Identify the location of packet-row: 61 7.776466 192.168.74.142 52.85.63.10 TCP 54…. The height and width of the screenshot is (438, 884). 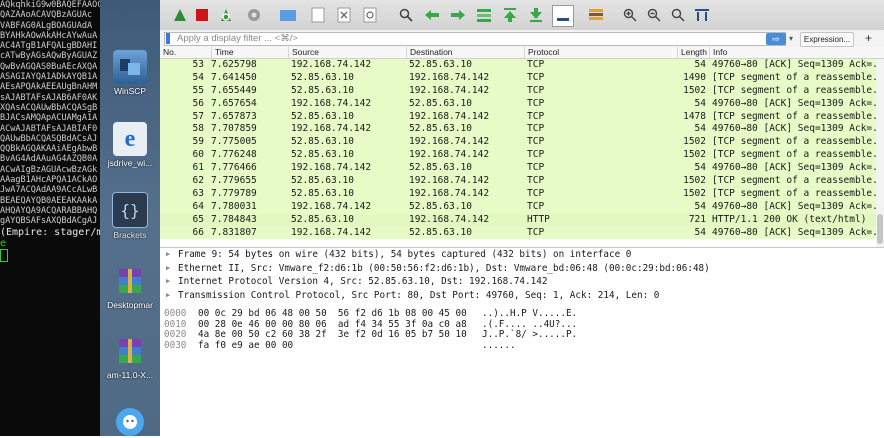
(518, 169).